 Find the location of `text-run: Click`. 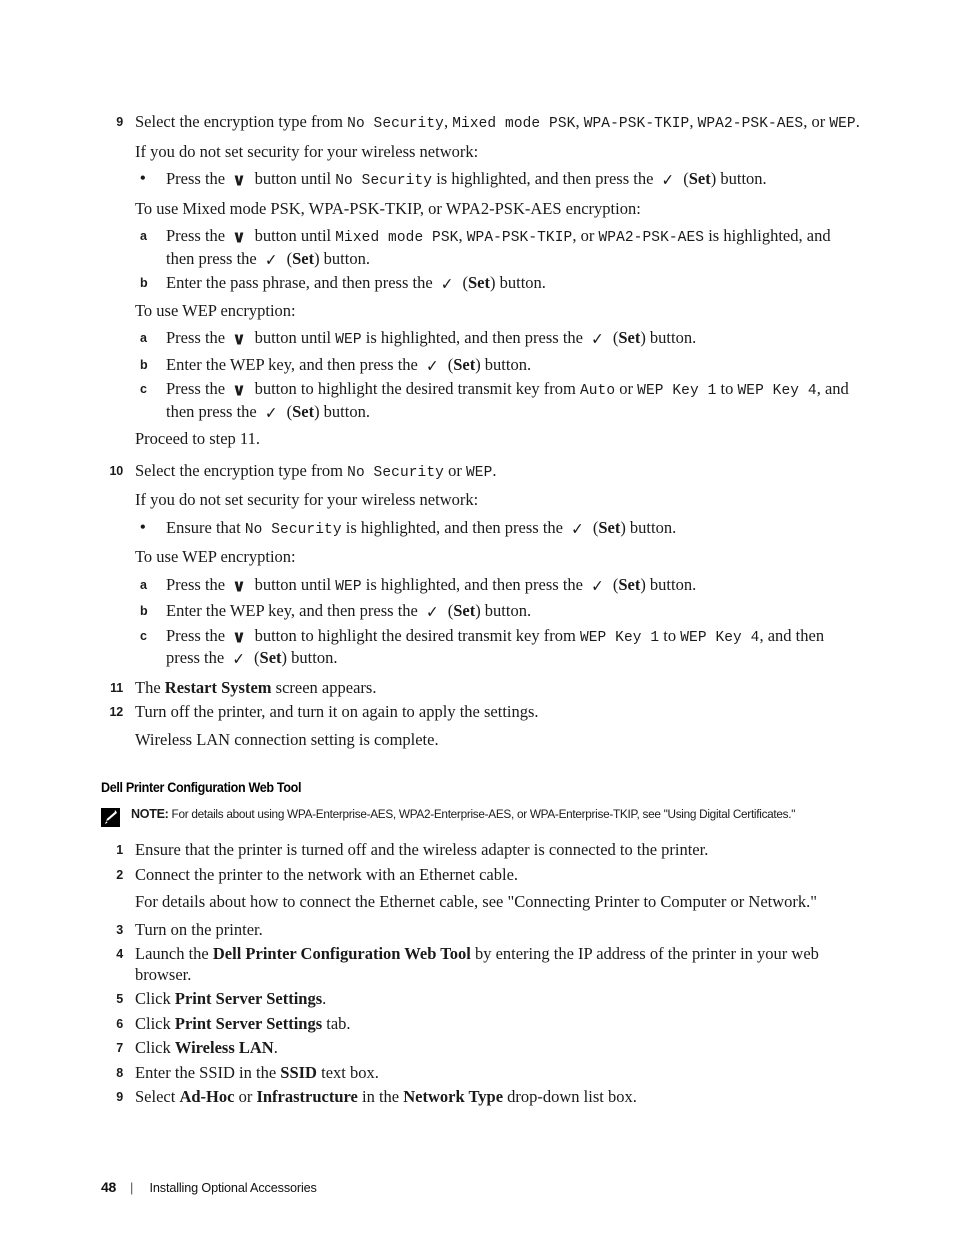

text-run: Click is located at coordinates (155, 1023).